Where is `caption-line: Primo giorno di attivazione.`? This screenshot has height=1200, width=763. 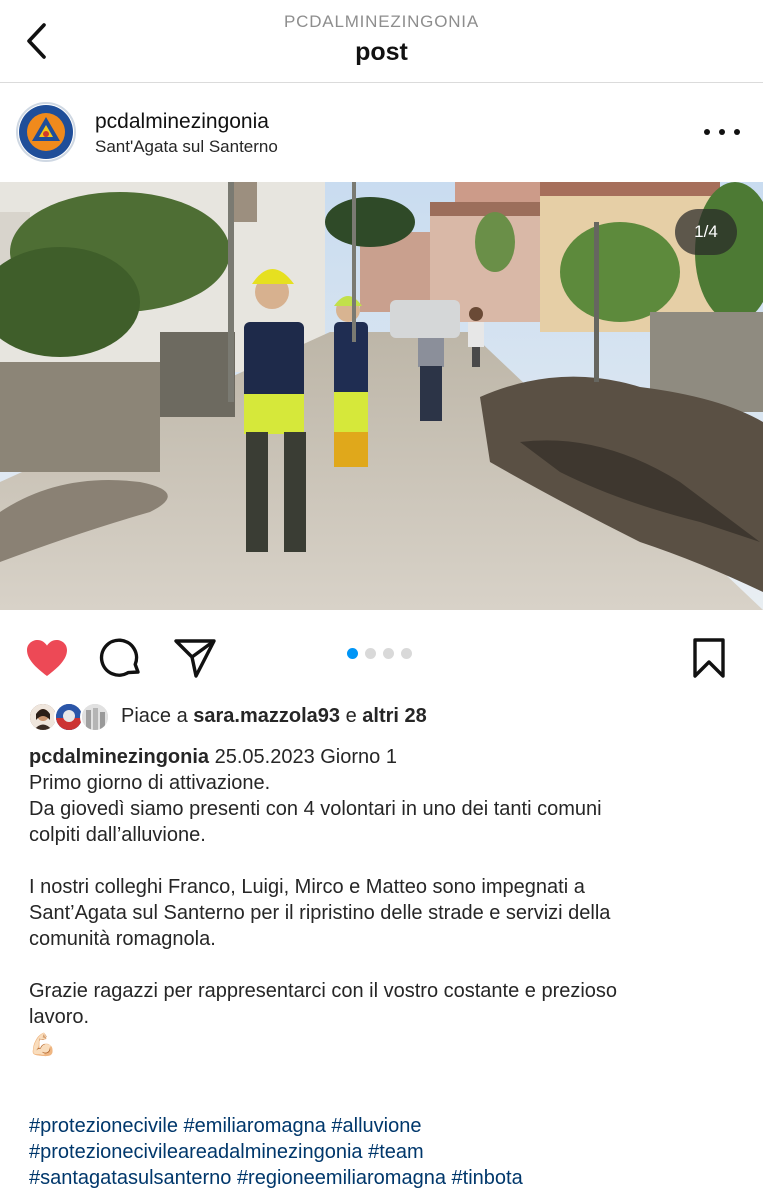 caption-line: Primo giorno di attivazione. is located at coordinates (150, 783).